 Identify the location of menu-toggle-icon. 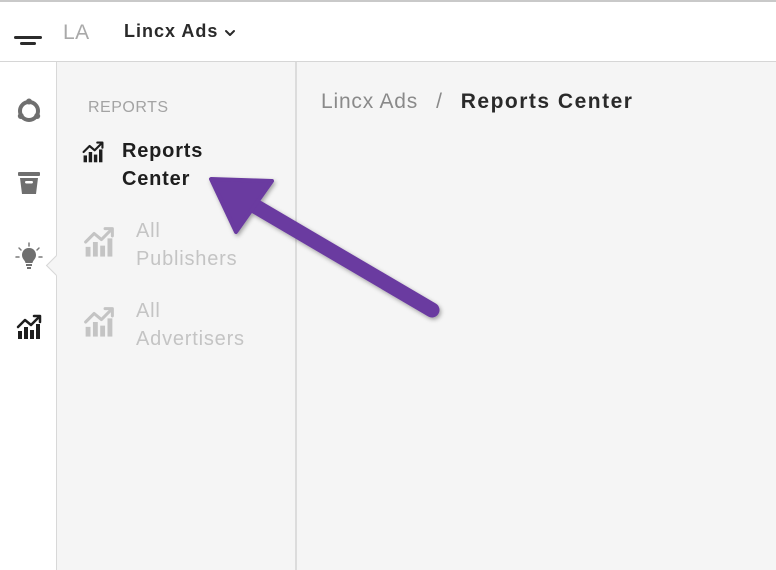
(28, 40).